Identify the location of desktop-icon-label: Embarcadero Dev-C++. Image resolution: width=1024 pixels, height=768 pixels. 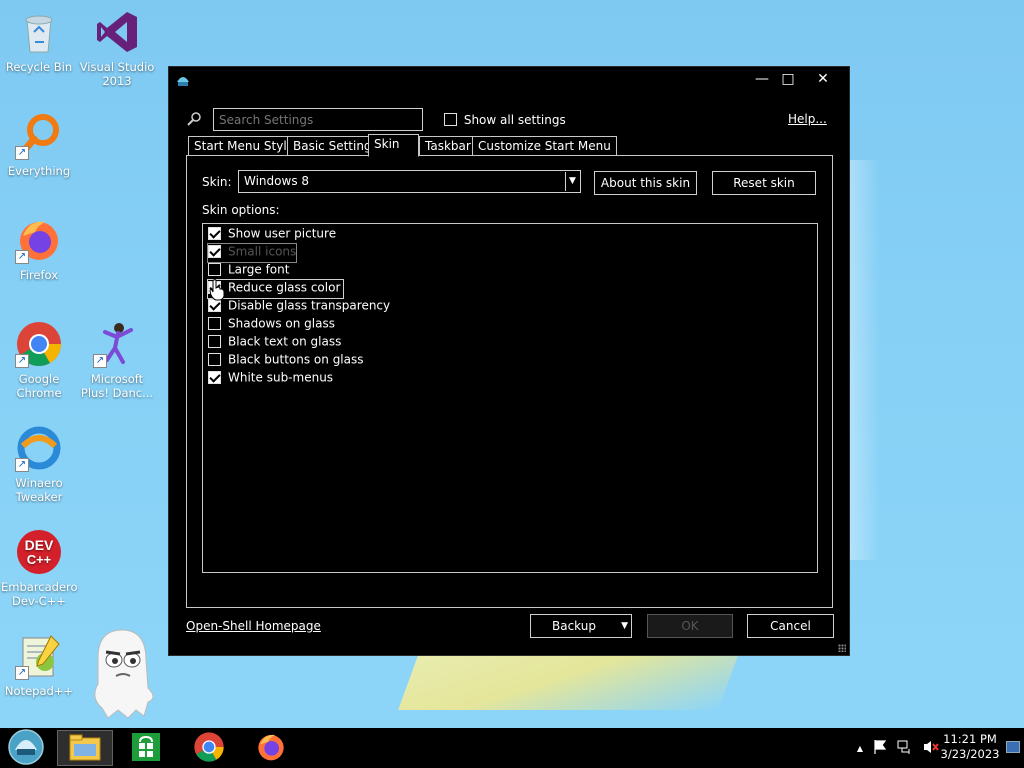
(39, 594).